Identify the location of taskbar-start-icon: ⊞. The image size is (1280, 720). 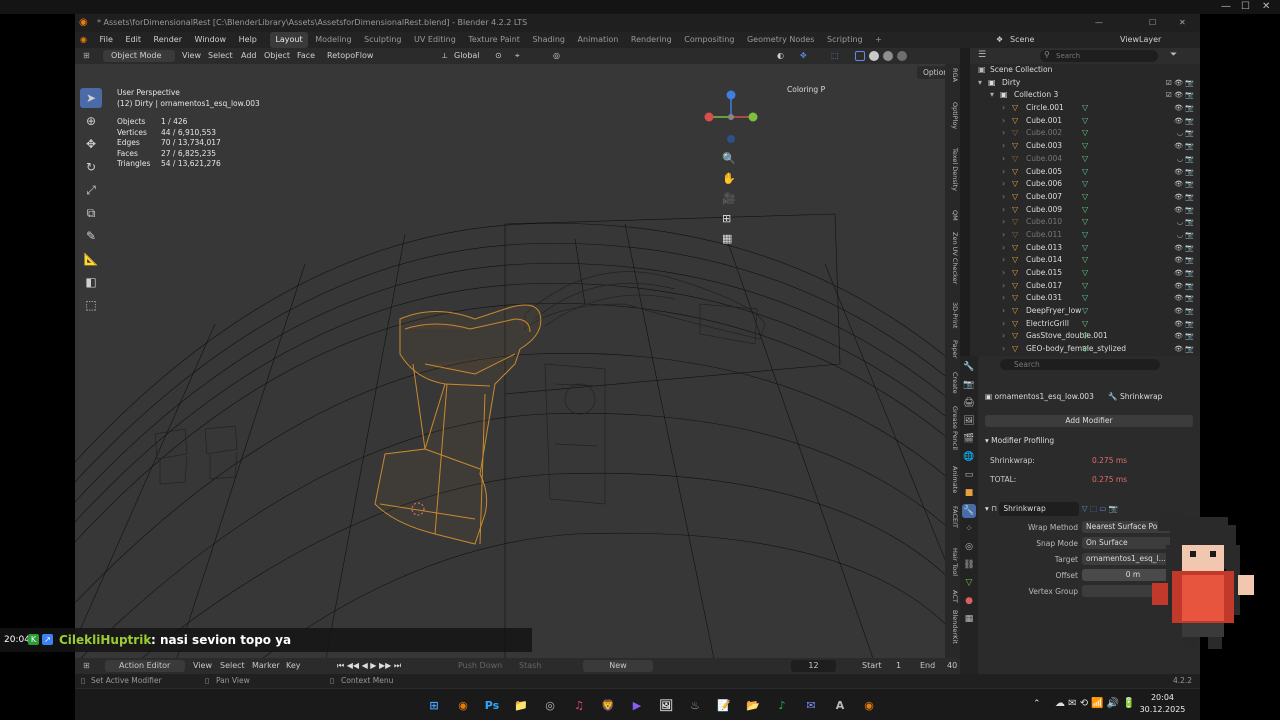
(434, 705).